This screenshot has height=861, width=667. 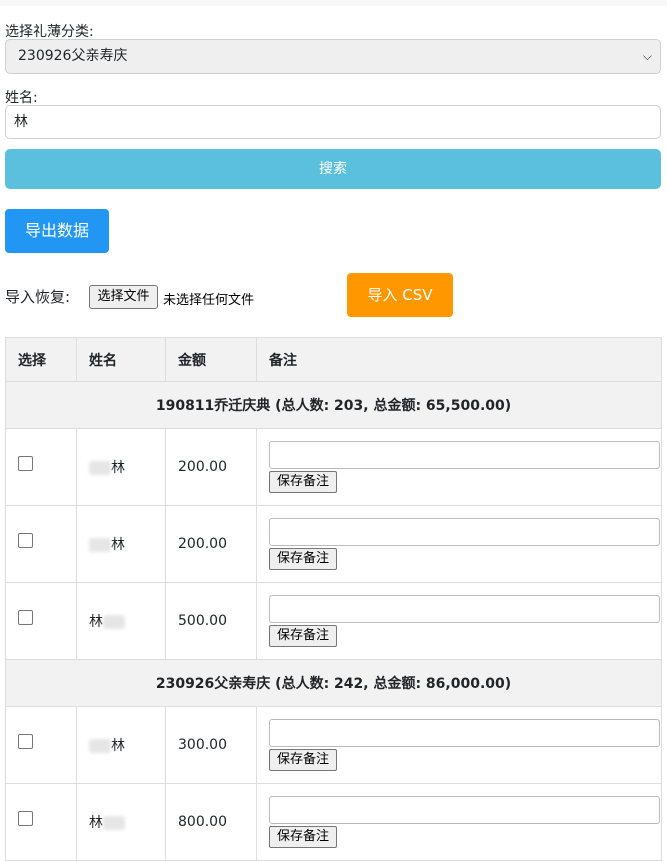 I want to click on group-title: 230926父亲寿庆 (总人数: 242, 总金额: 86,000.00), so click(x=333, y=683).